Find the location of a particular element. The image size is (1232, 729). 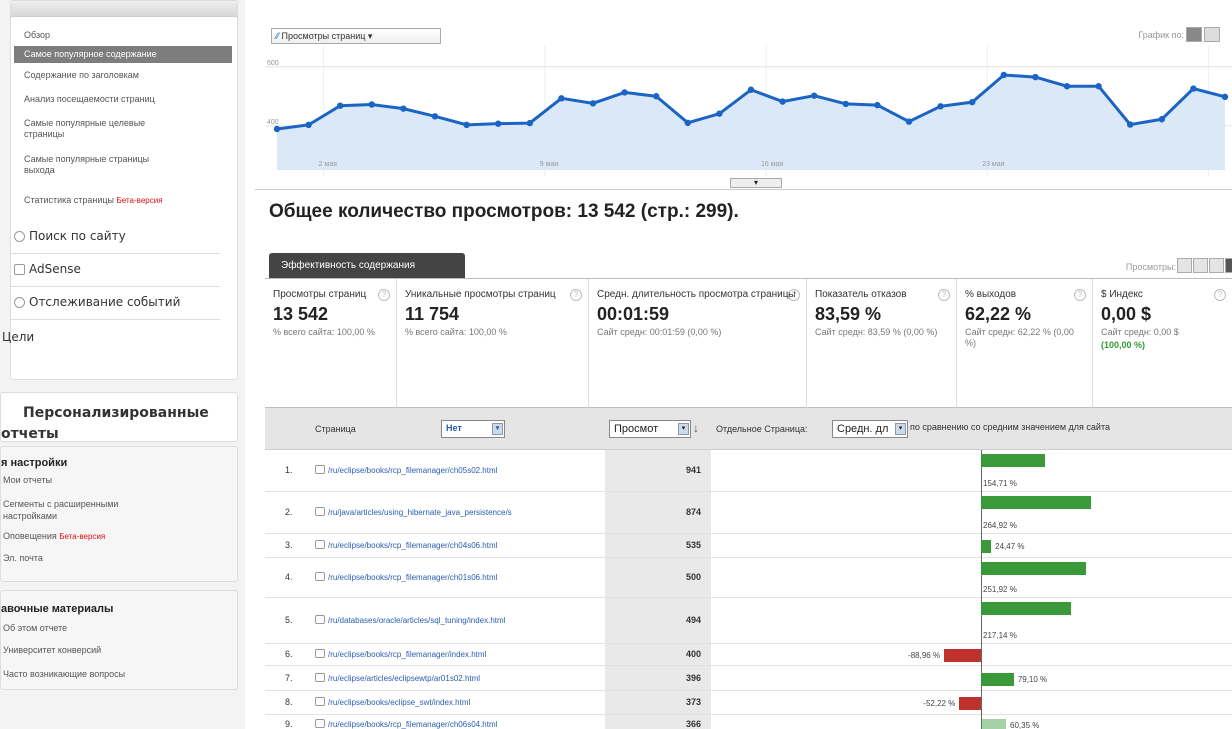

views-metric-select: Просмот ▾ is located at coordinates (650, 429).